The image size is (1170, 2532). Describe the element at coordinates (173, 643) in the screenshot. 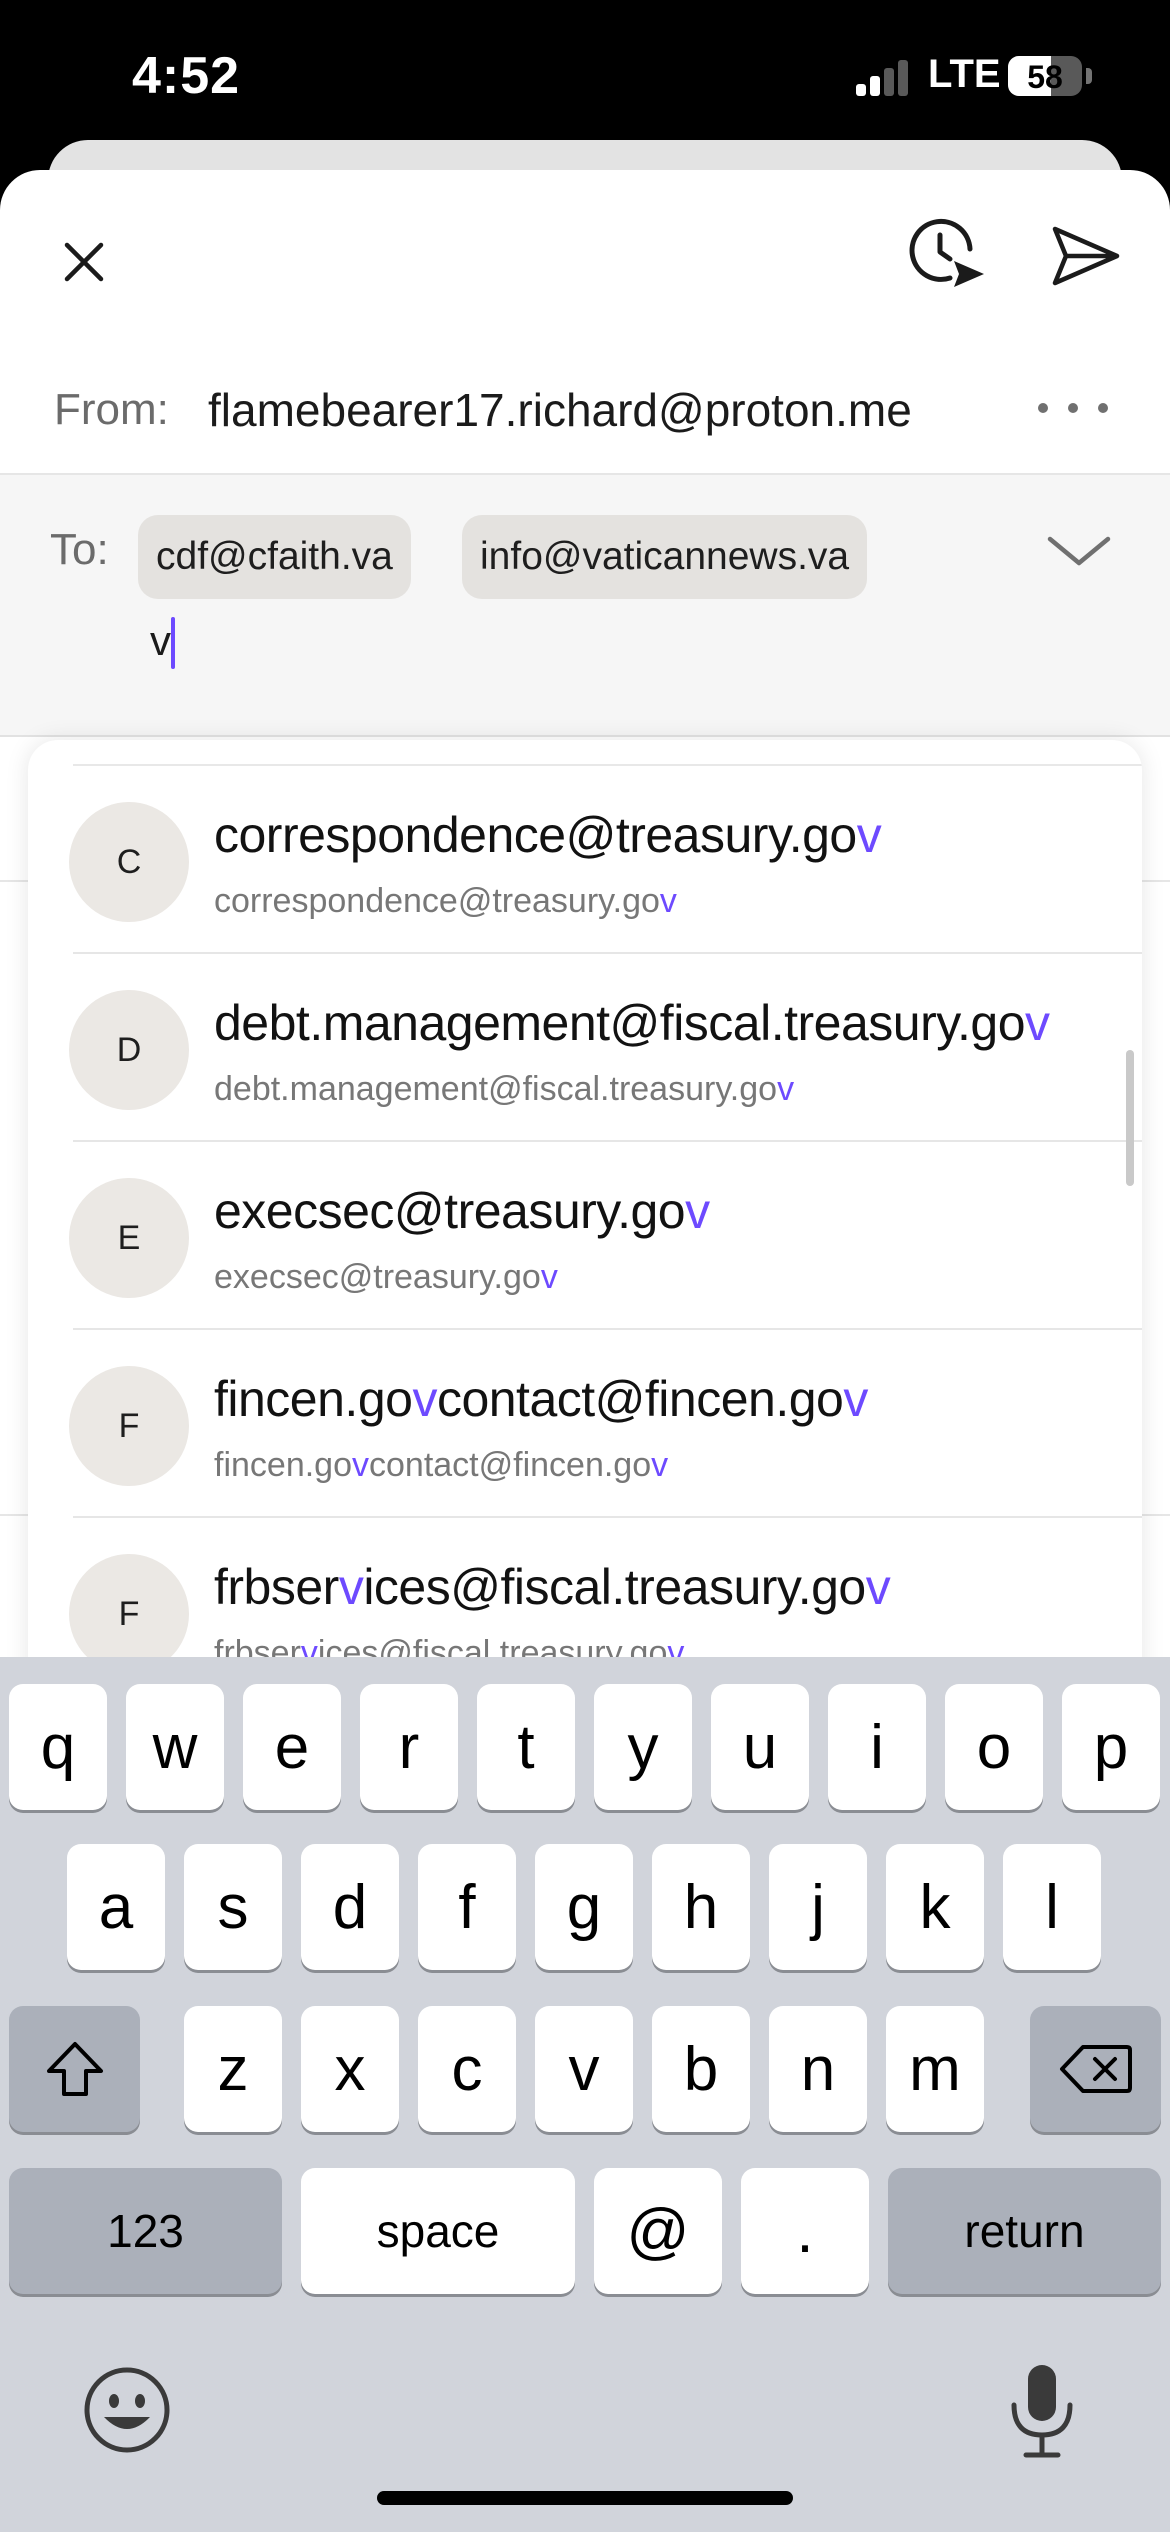

I see `text-caret` at that location.